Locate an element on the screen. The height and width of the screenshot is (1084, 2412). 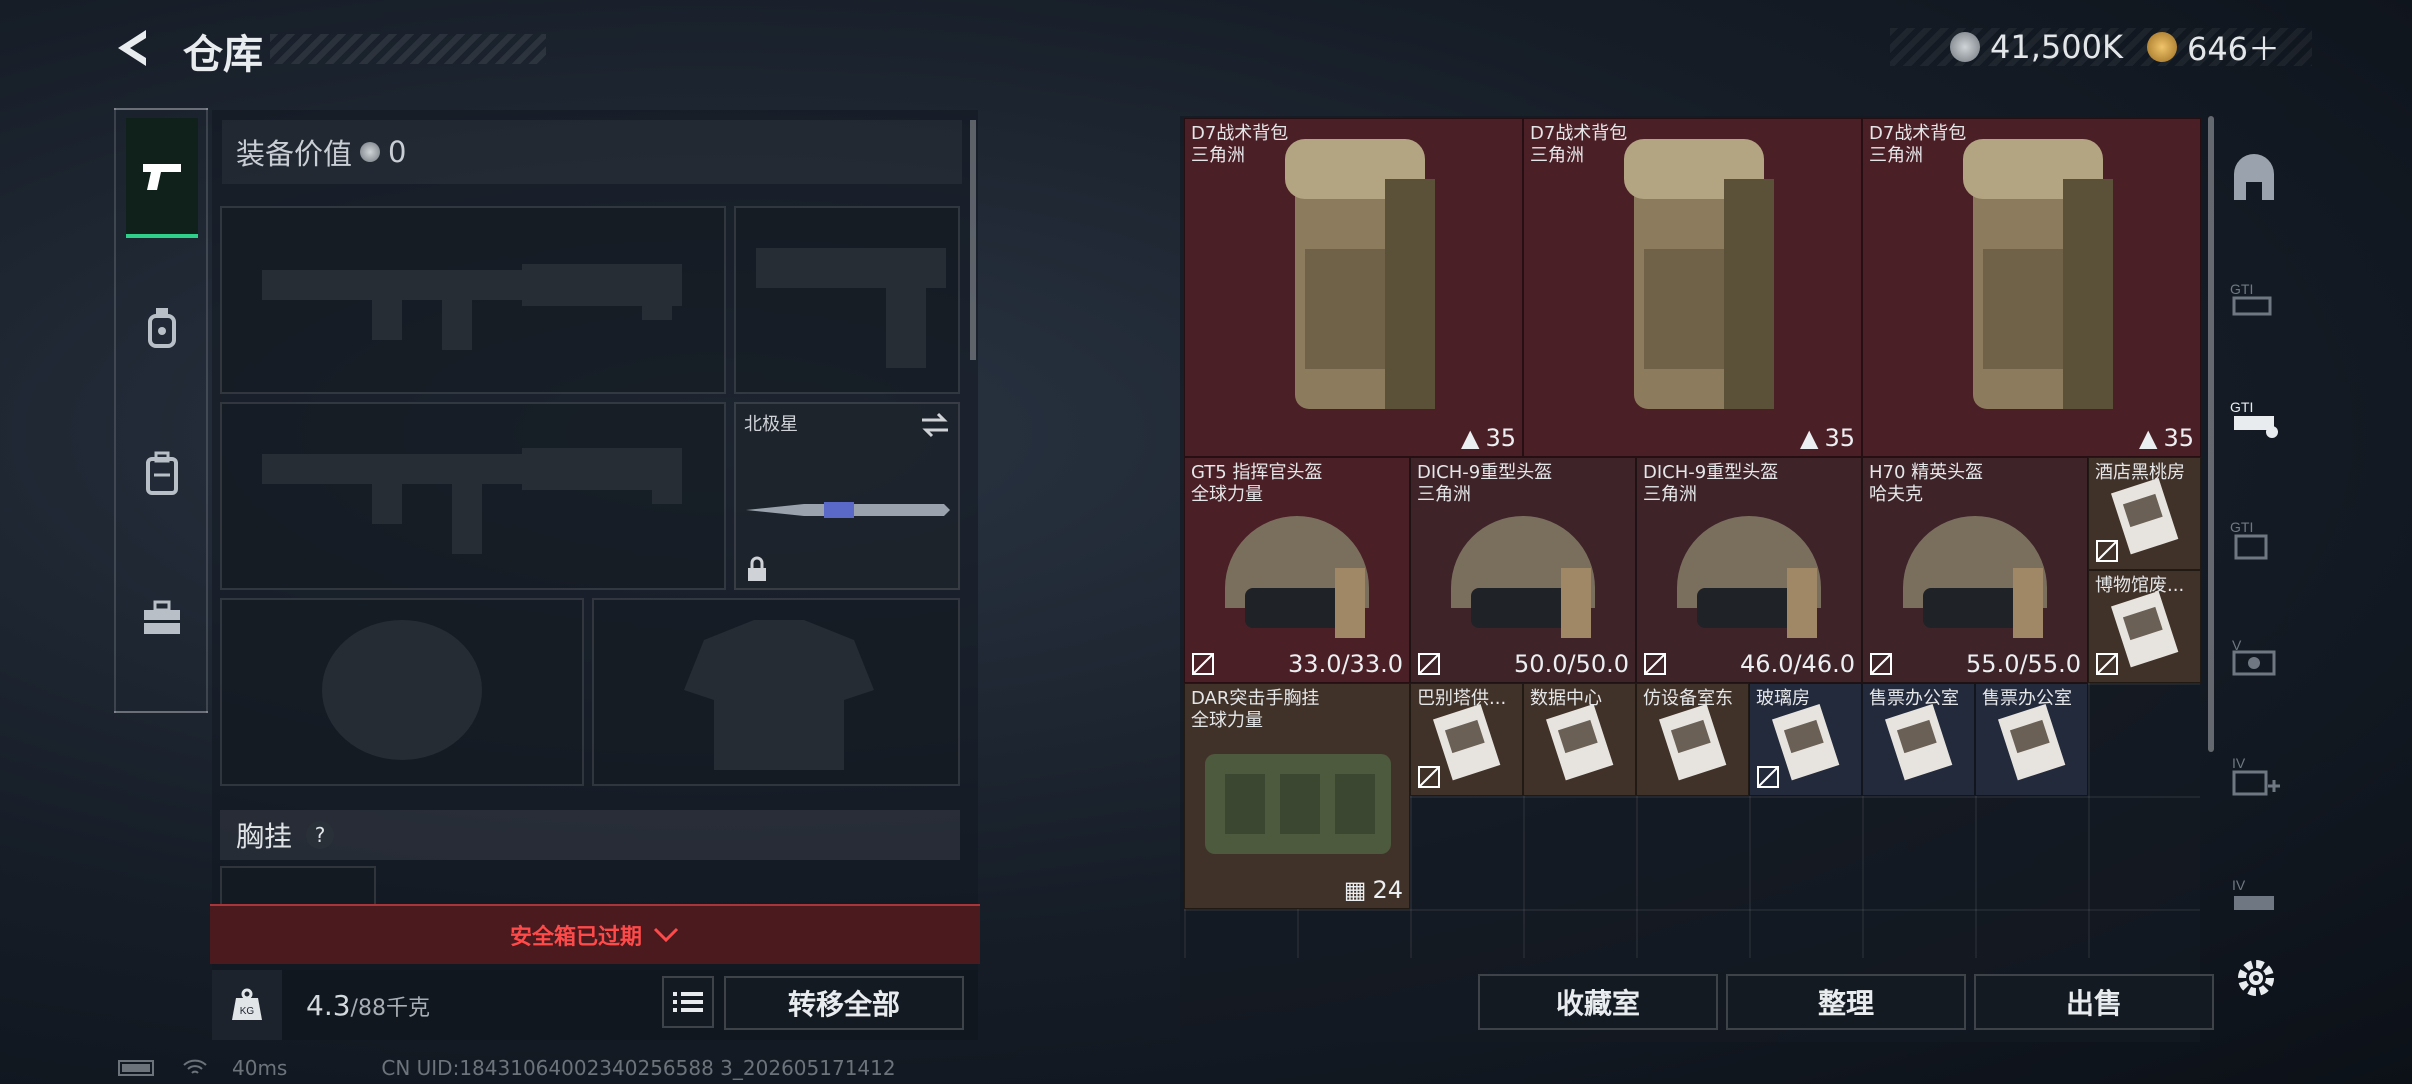
stash-item-helmet: H70 精英头盔 哈夫克 55.0/55.0 is located at coordinates (1975, 570).